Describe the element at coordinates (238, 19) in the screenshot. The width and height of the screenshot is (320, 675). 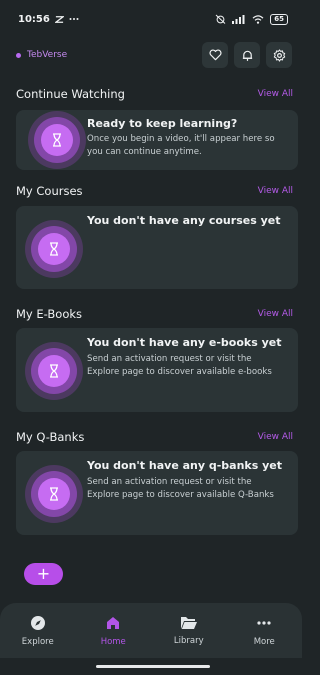
I see `signal-icon` at that location.